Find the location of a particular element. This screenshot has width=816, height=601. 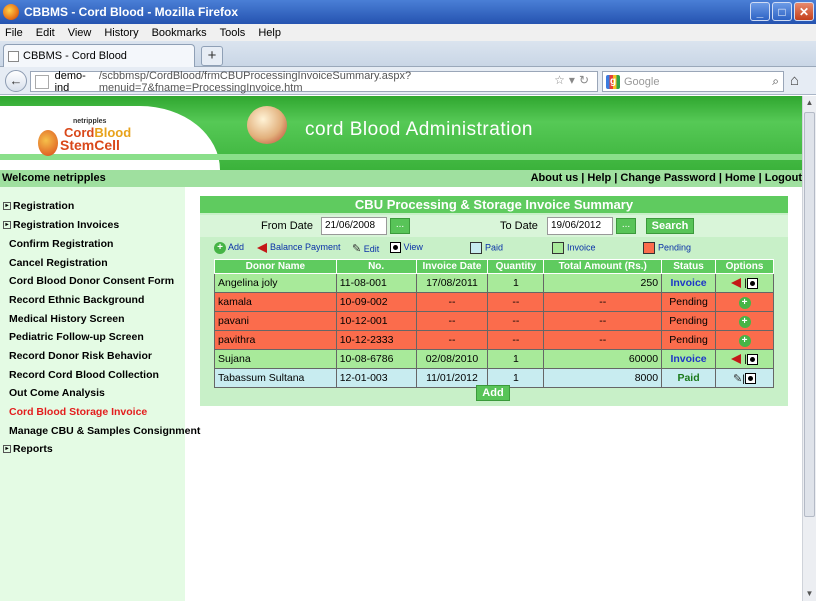

google-icon: g is located at coordinates (613, 81).